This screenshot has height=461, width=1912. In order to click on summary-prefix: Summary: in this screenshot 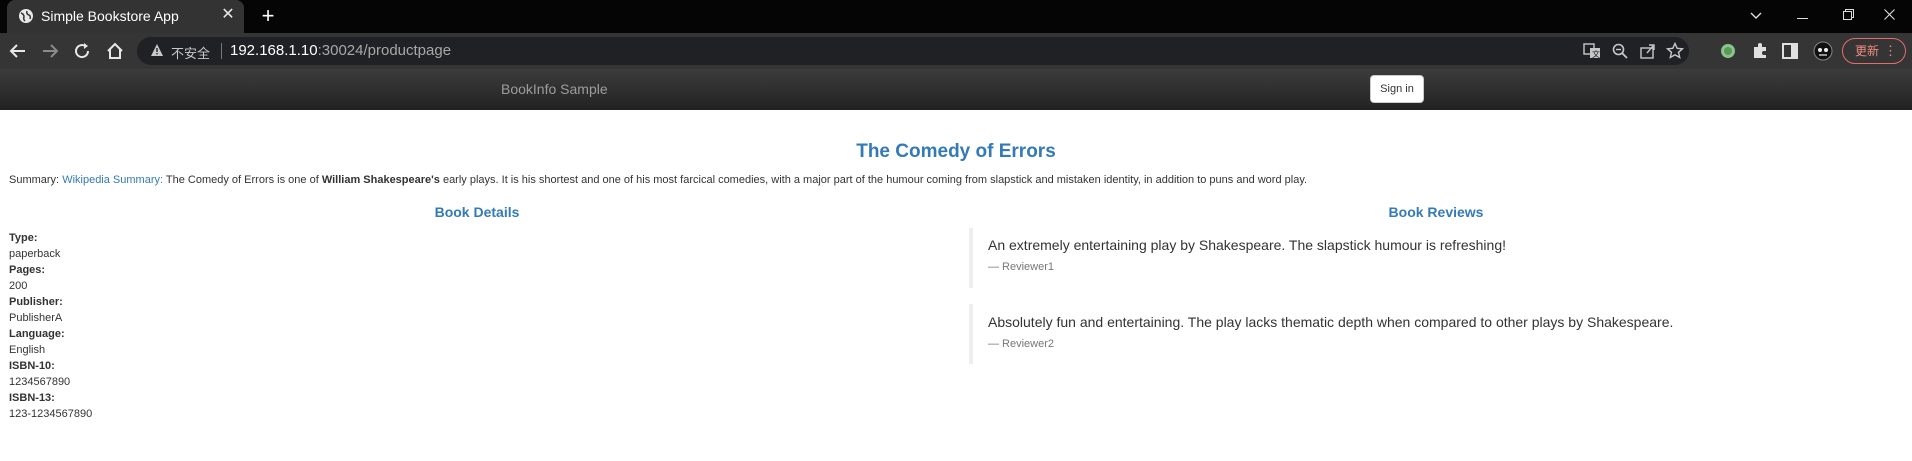, I will do `click(36, 180)`.